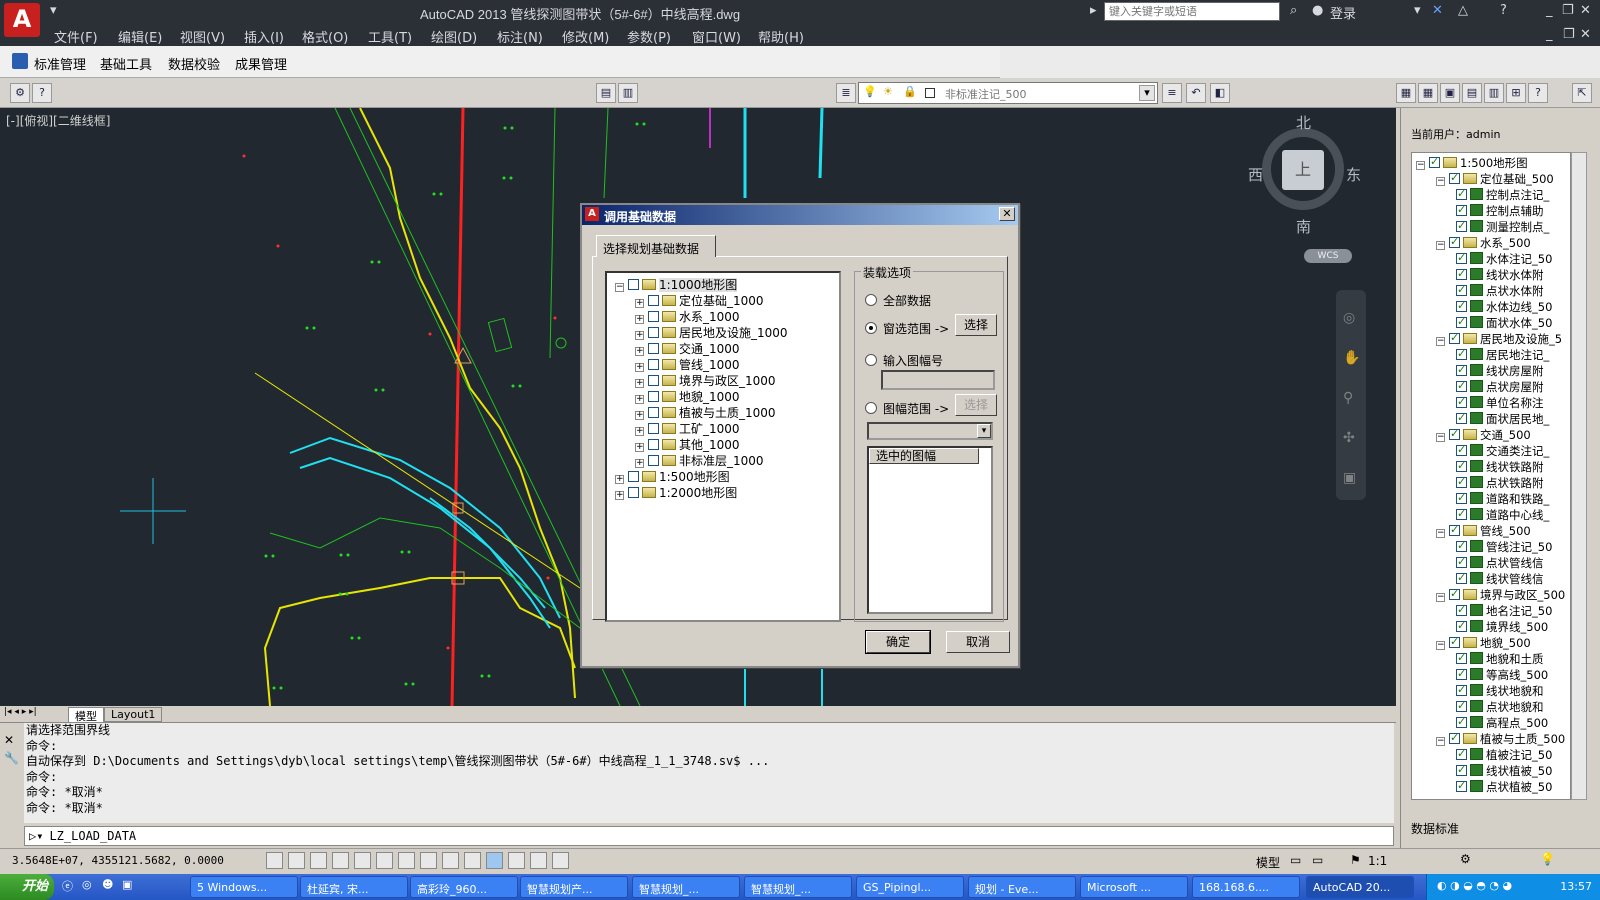  Describe the element at coordinates (1538, 93) in the screenshot. I see `help-icon-2: ?` at that location.